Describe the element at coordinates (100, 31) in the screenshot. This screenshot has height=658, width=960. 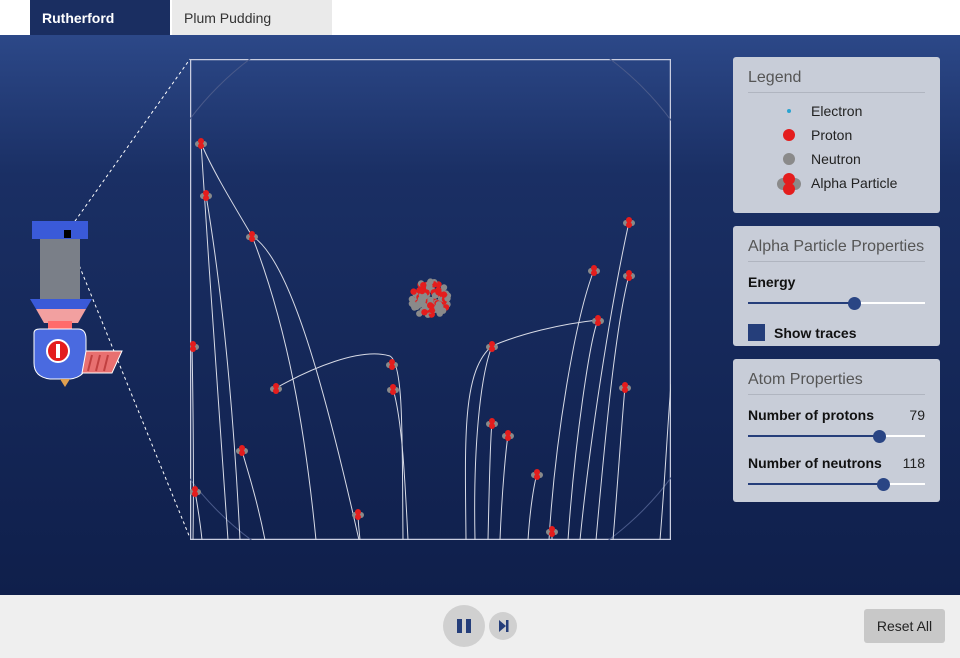
I see `tab-rutherford-atom: Rutherford Atom−` at that location.